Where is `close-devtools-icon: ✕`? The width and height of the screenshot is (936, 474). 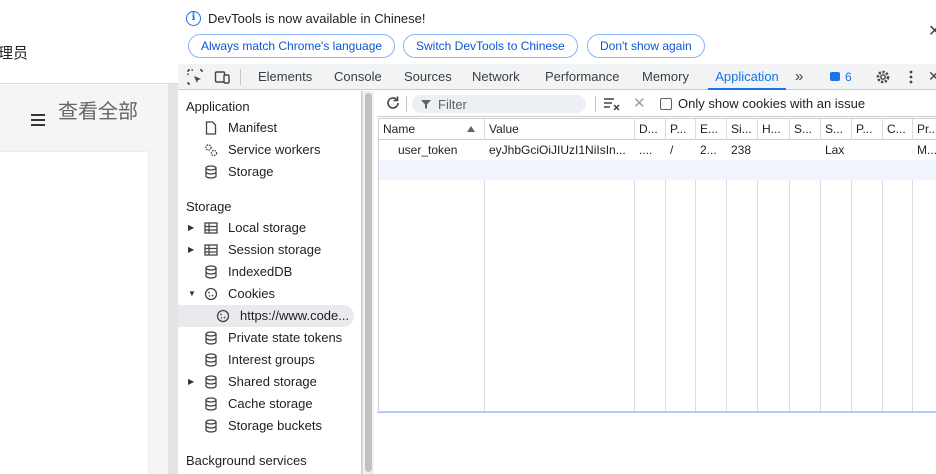
close-devtools-icon: ✕ is located at coordinates (932, 77).